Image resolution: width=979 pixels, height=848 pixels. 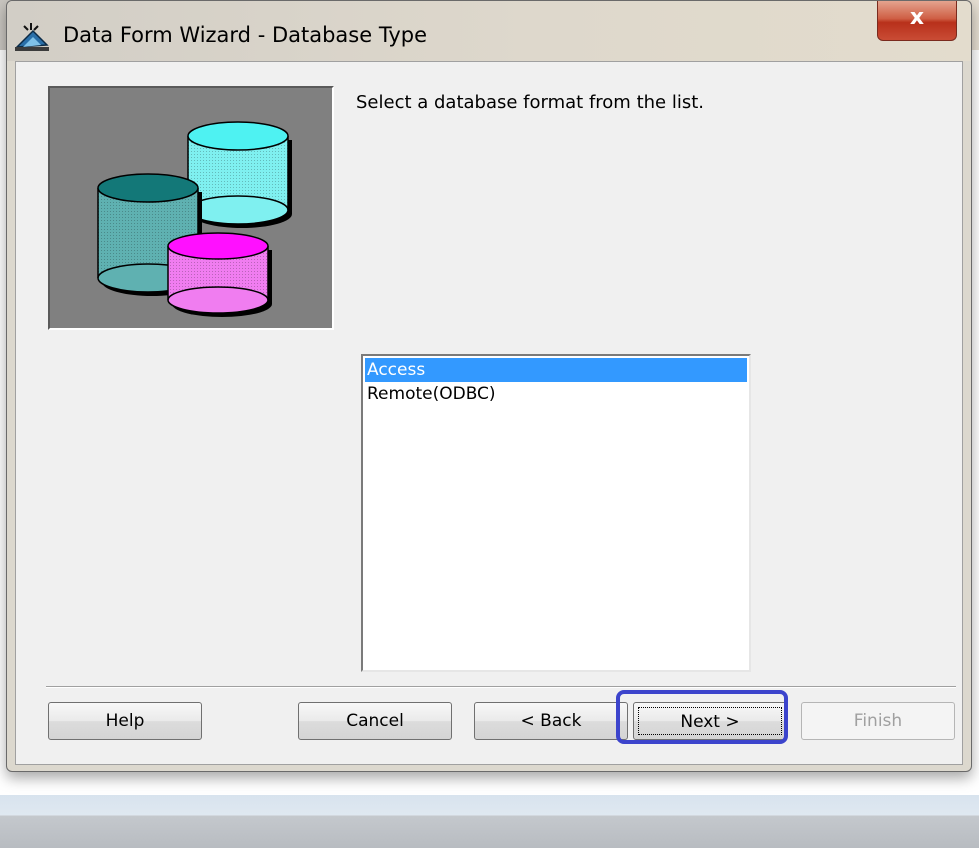 I want to click on list-item-remote-odbc: Remote(ODBC), so click(x=556, y=394).